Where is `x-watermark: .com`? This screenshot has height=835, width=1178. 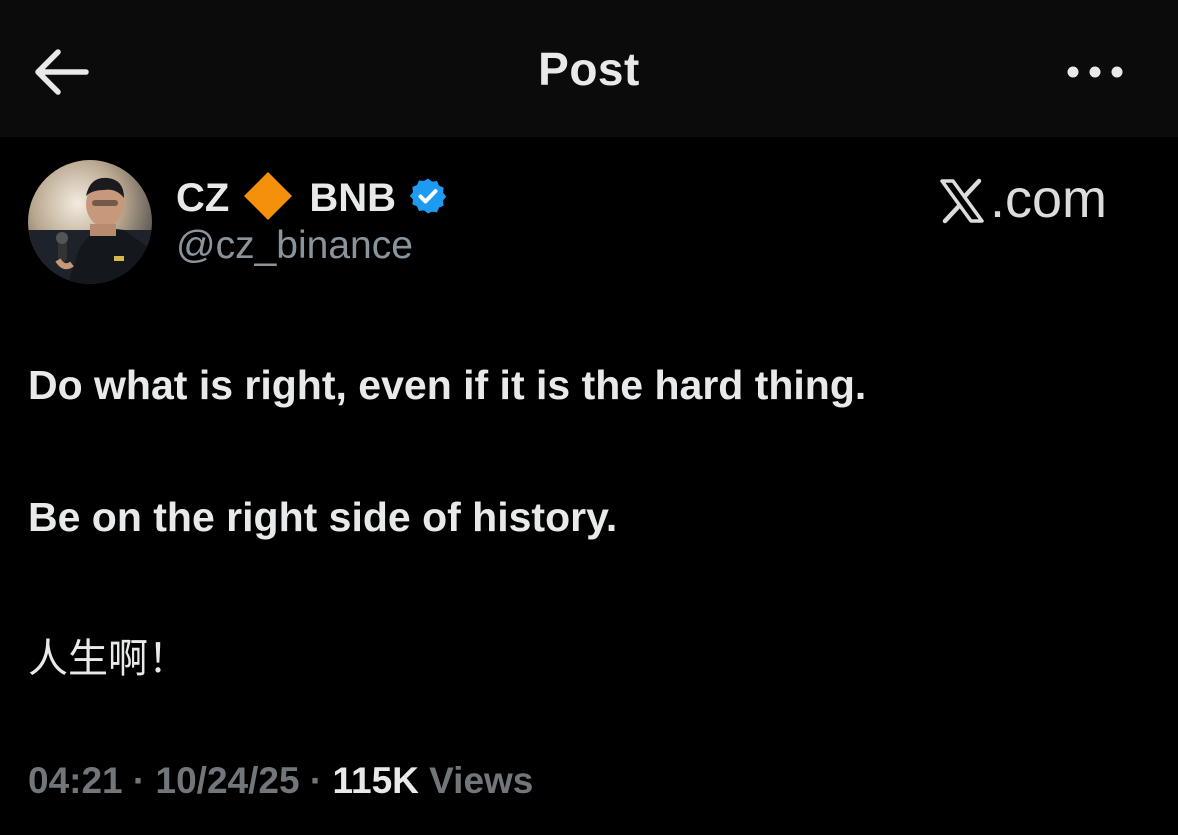
x-watermark: .com is located at coordinates (1022, 199).